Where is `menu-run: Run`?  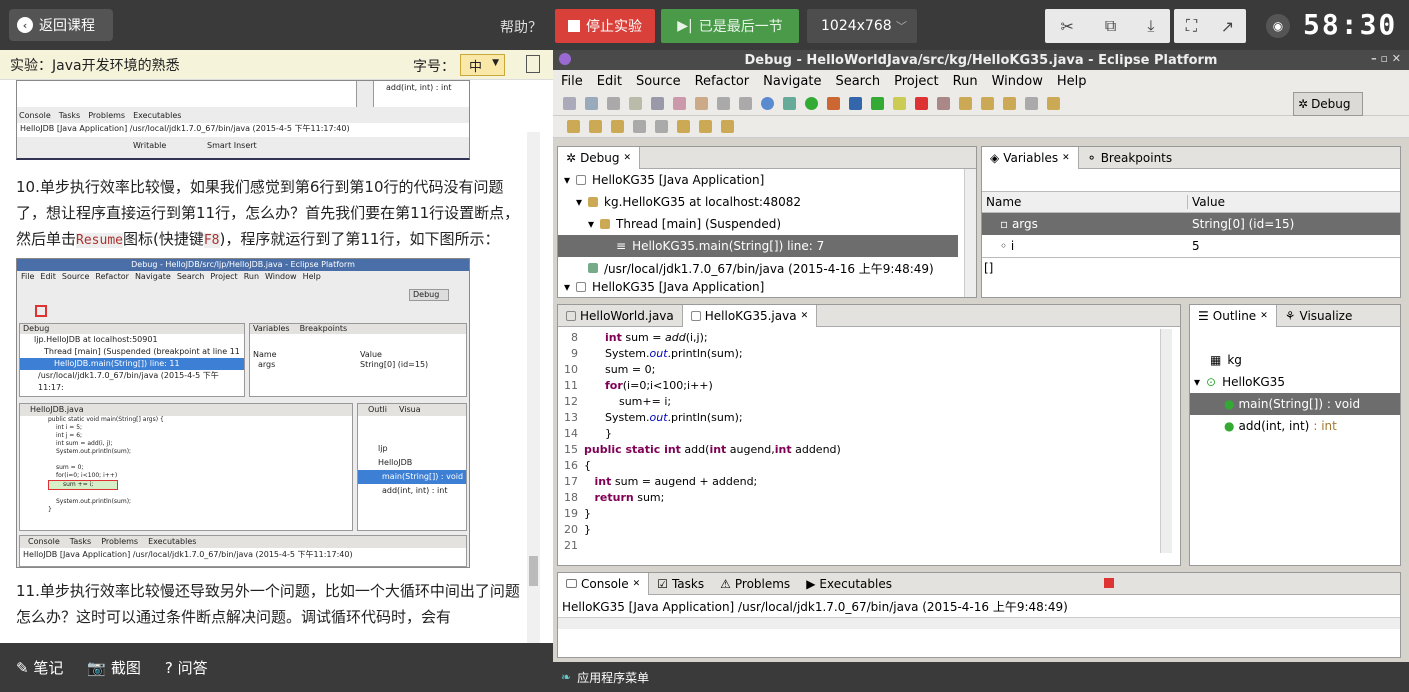 menu-run: Run is located at coordinates (965, 81).